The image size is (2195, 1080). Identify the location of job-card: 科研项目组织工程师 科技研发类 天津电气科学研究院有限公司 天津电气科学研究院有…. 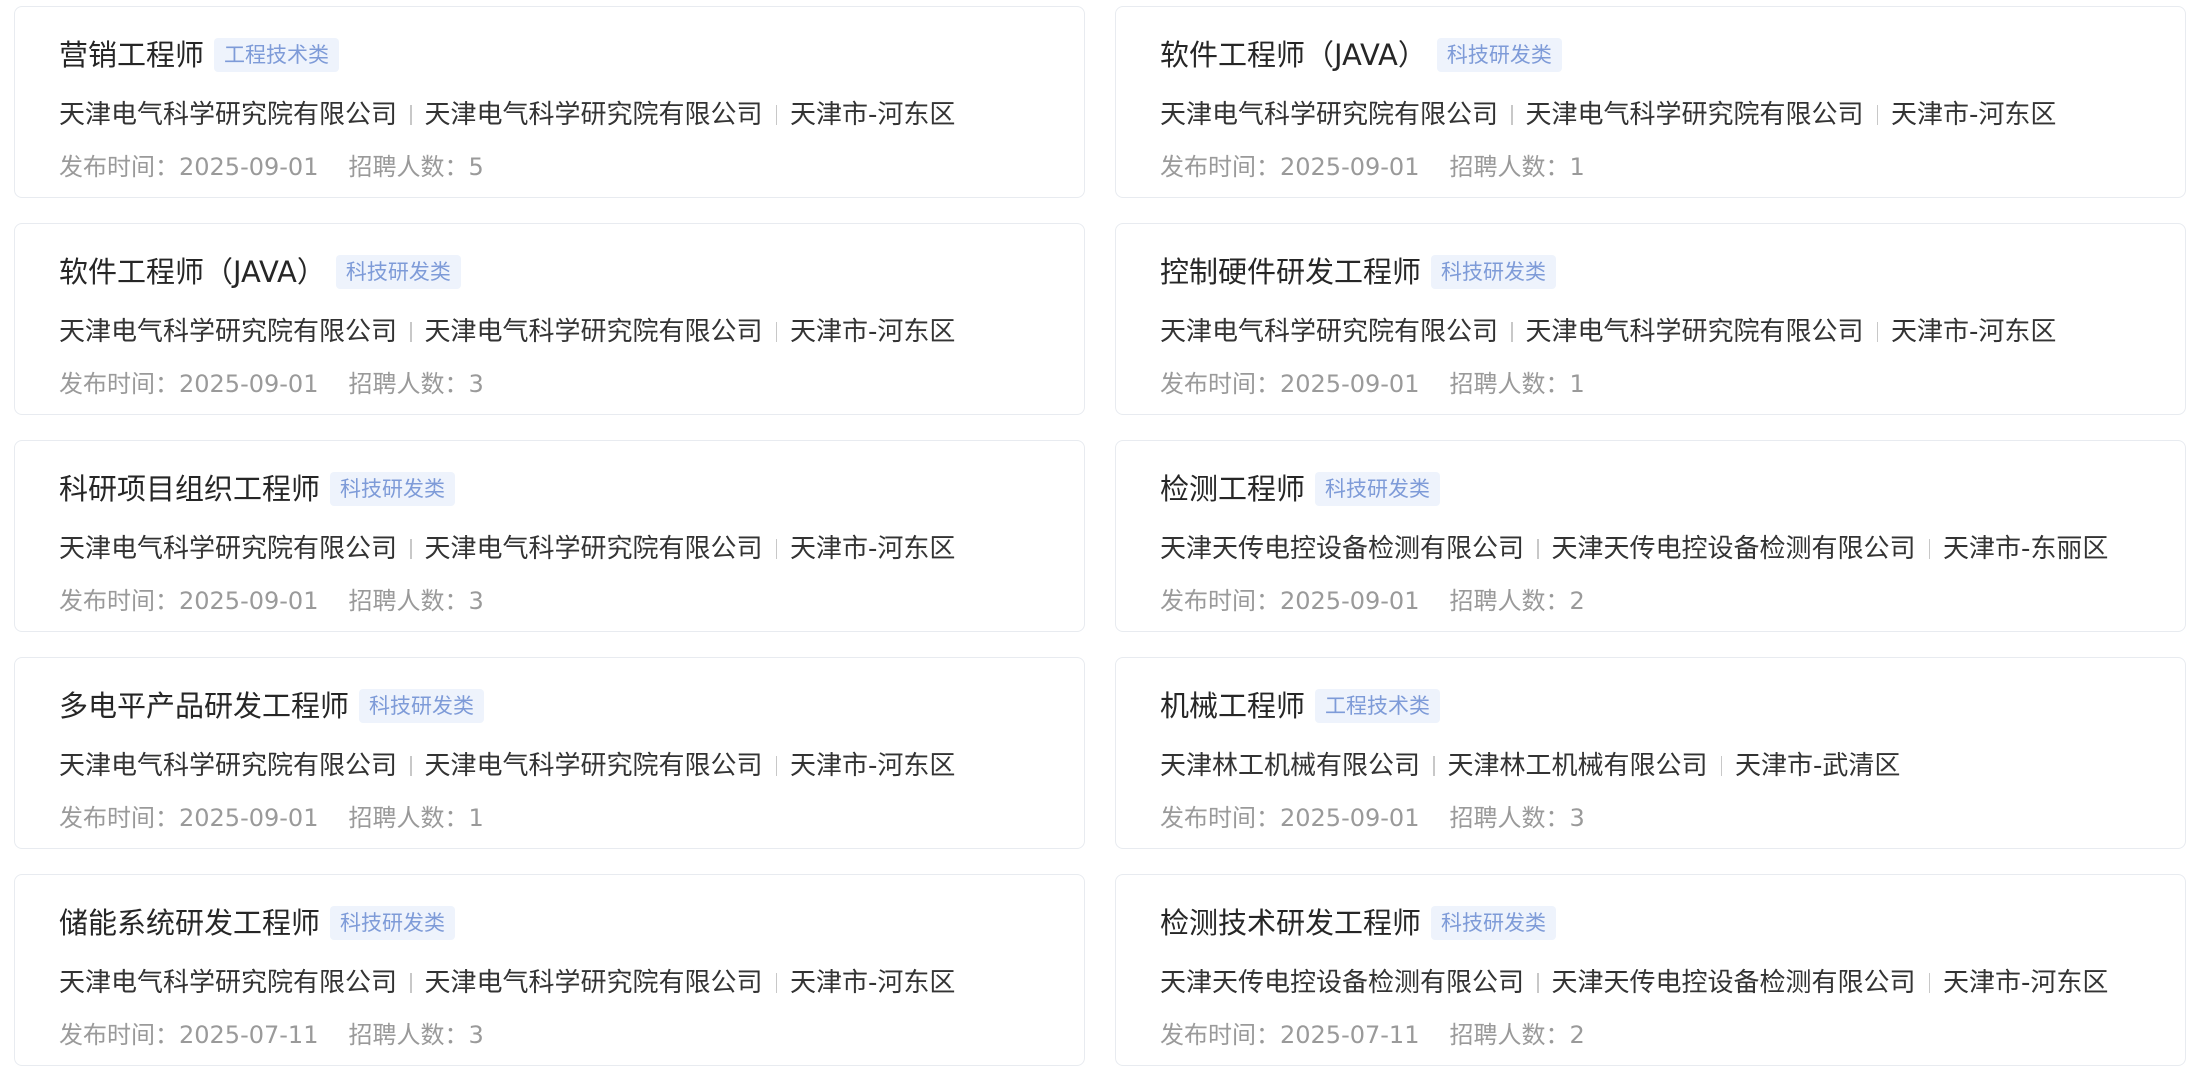
(549, 536).